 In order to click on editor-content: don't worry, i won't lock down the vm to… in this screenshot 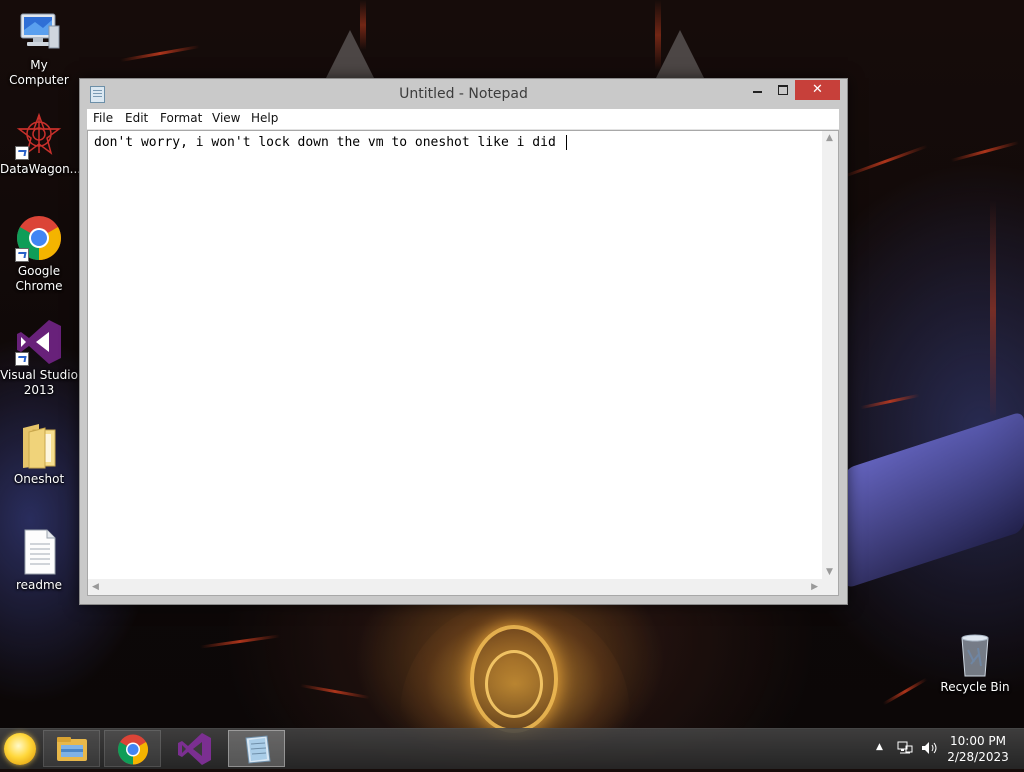, I will do `click(330, 142)`.